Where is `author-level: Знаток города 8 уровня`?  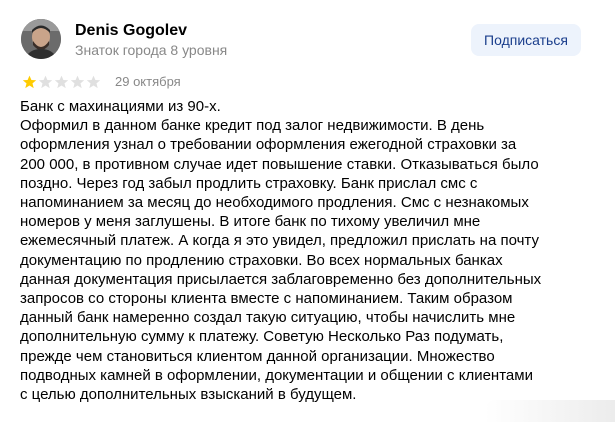 author-level: Знаток города 8 уровня is located at coordinates (151, 50).